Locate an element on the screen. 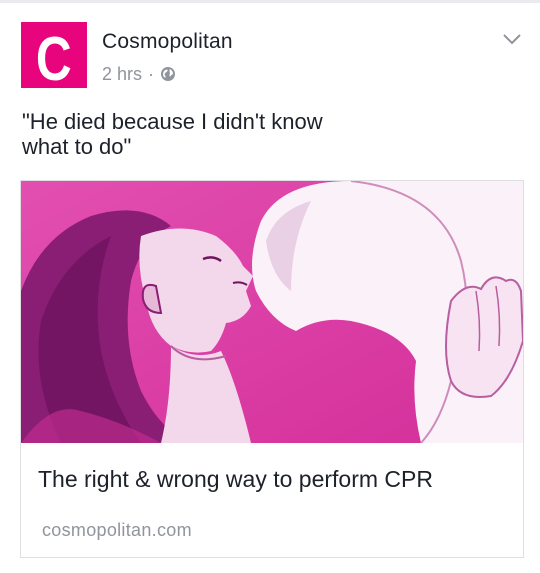 The width and height of the screenshot is (540, 573). chevron-down-icon is located at coordinates (512, 39).